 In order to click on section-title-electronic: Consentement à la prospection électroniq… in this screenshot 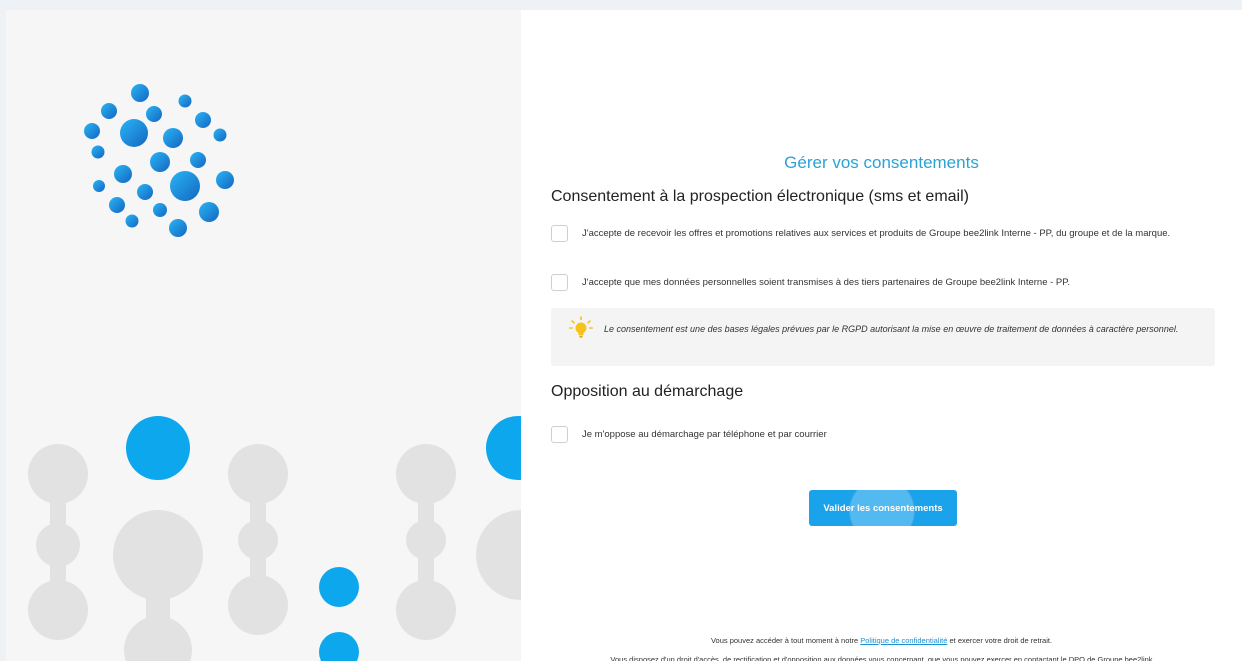, I will do `click(760, 196)`.